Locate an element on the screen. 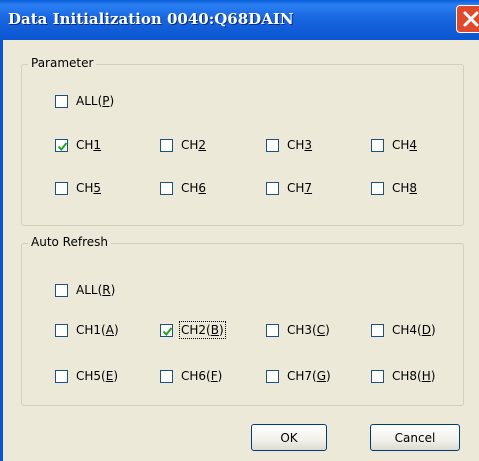  auto-refresh-ch4-checkbox: CH4(D) is located at coordinates (403, 330).